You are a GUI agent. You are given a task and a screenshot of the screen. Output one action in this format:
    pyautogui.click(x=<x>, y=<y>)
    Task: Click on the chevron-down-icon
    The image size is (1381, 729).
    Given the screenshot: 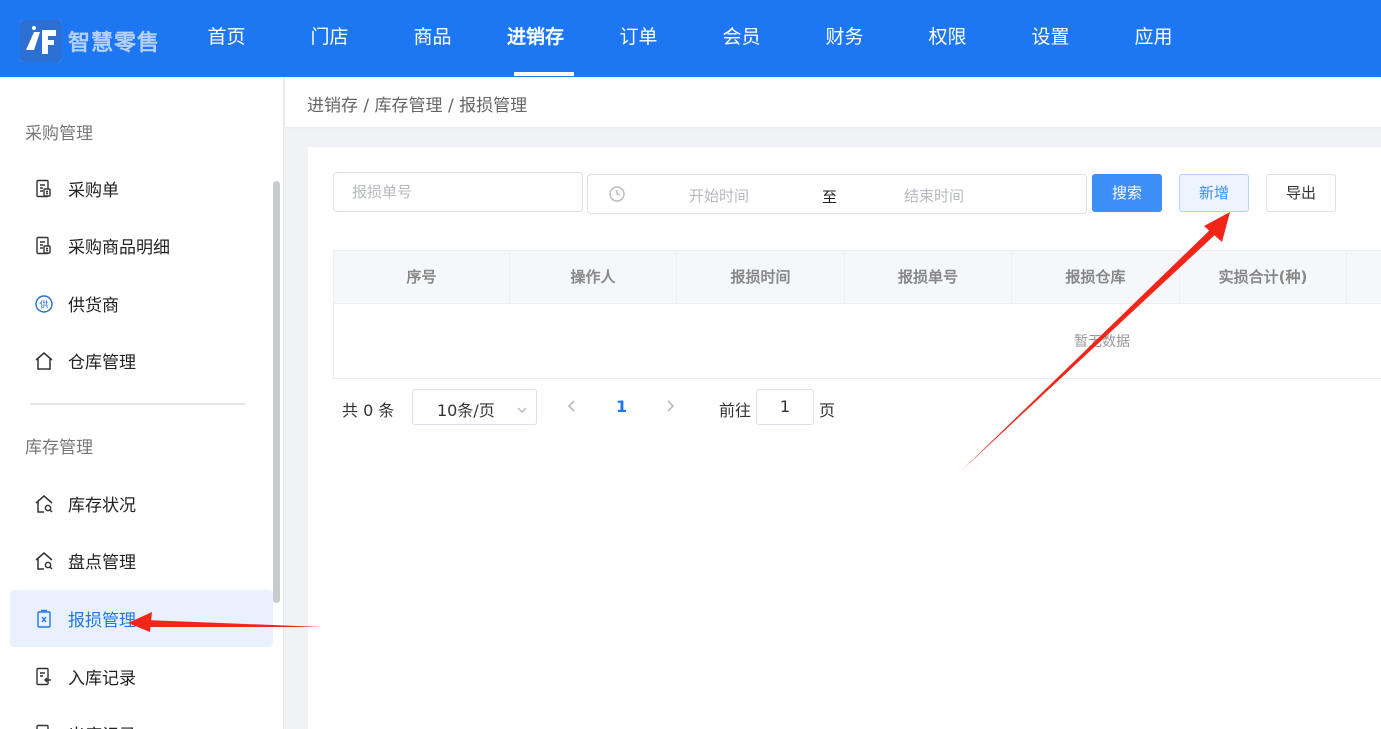 What is the action you would take?
    pyautogui.click(x=522, y=410)
    